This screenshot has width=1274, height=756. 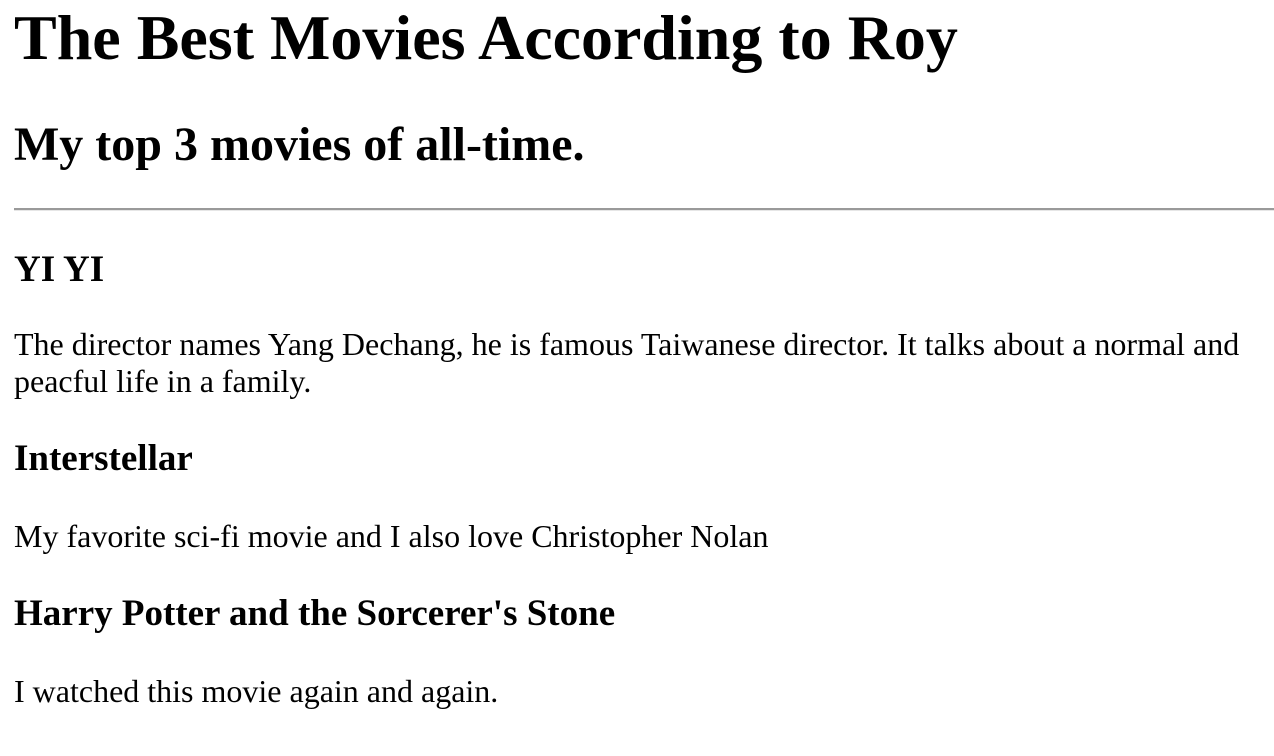 What do you see at coordinates (315, 613) in the screenshot?
I see `movie-title-harry-potter: Harry Potter and the Sorcerer's Stone` at bounding box center [315, 613].